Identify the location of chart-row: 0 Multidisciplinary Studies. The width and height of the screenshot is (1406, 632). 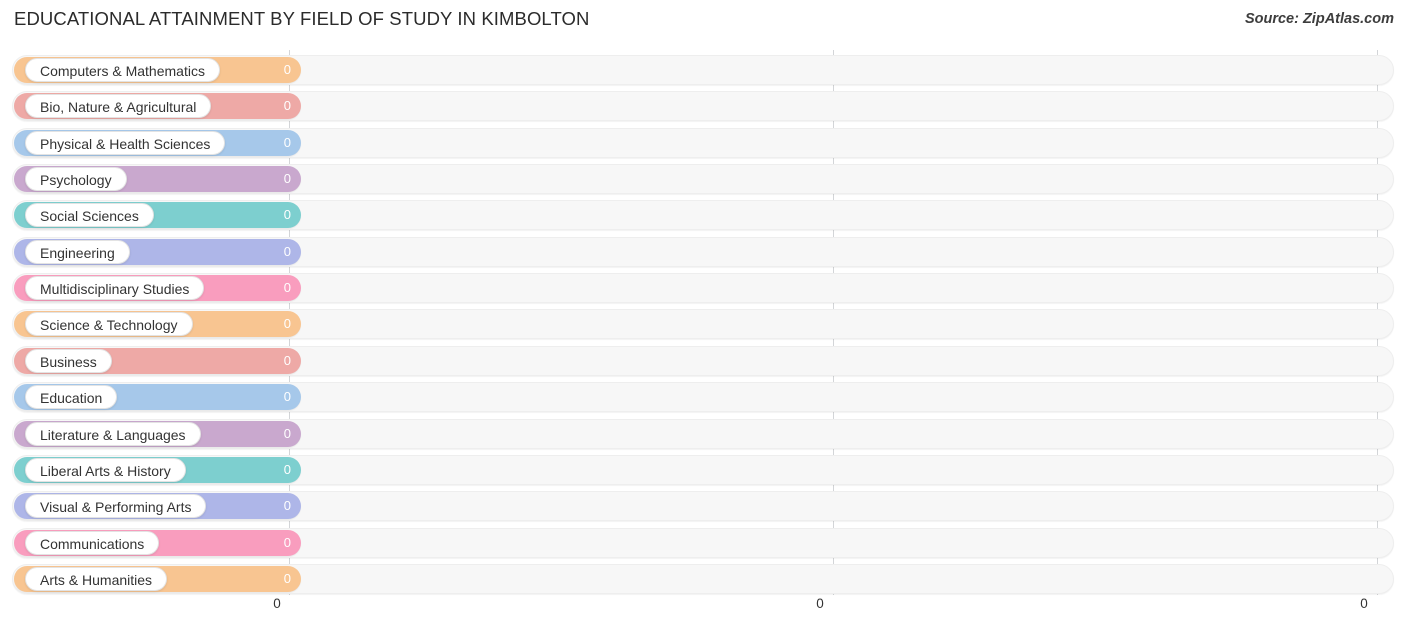
(703, 288).